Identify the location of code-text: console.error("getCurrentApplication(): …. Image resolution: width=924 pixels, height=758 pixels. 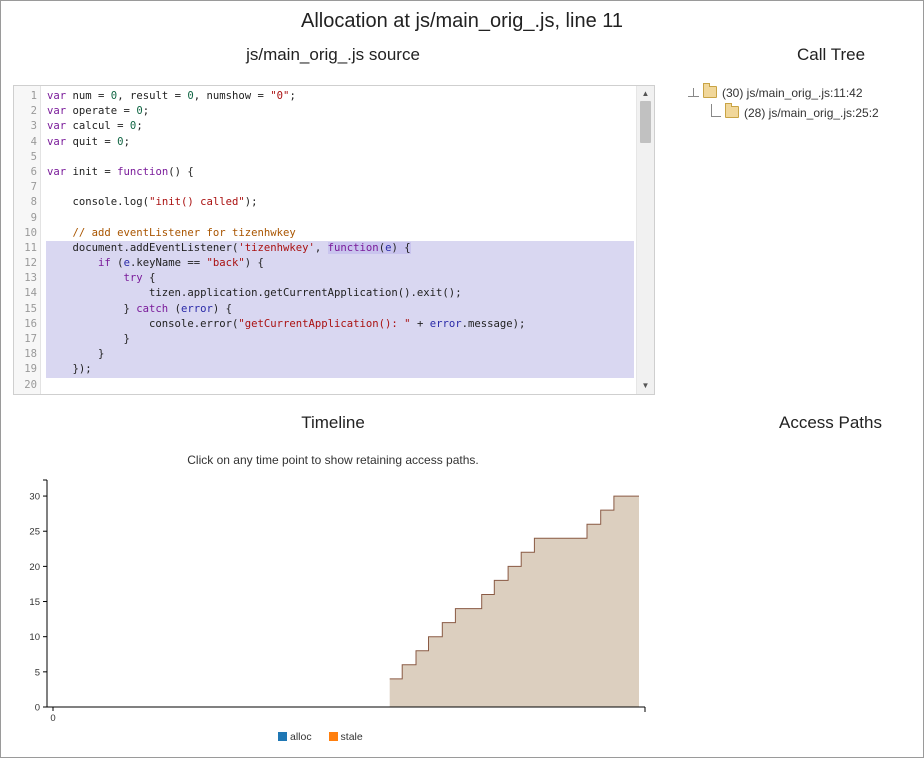
(340, 324).